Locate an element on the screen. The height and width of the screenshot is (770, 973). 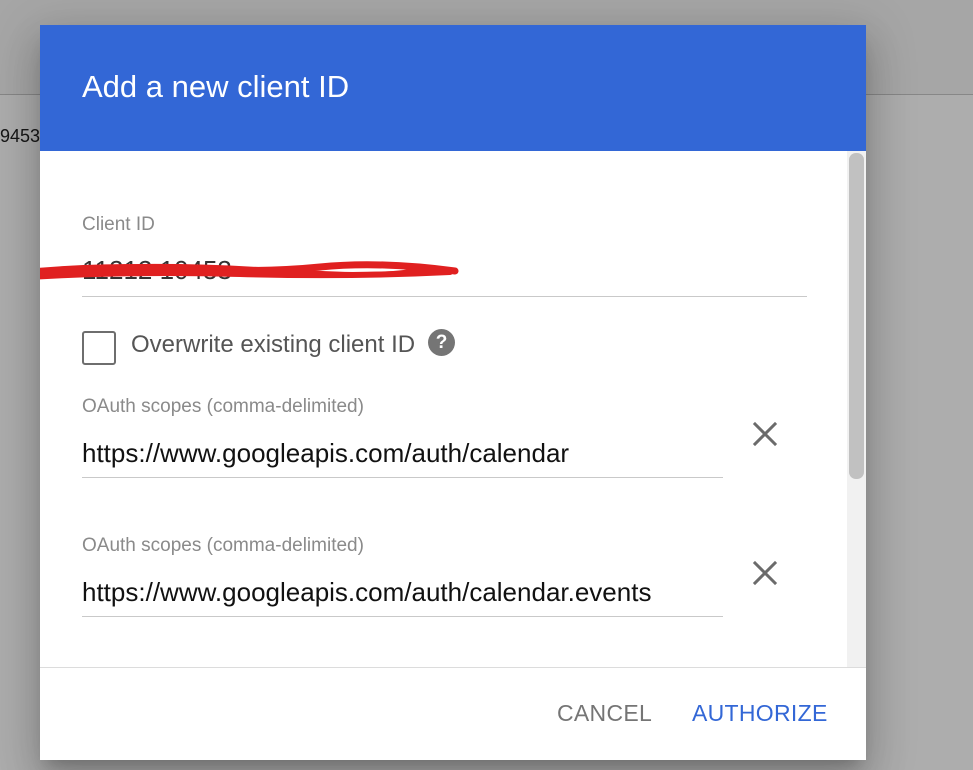
redaction-scribble is located at coordinates (249, 270).